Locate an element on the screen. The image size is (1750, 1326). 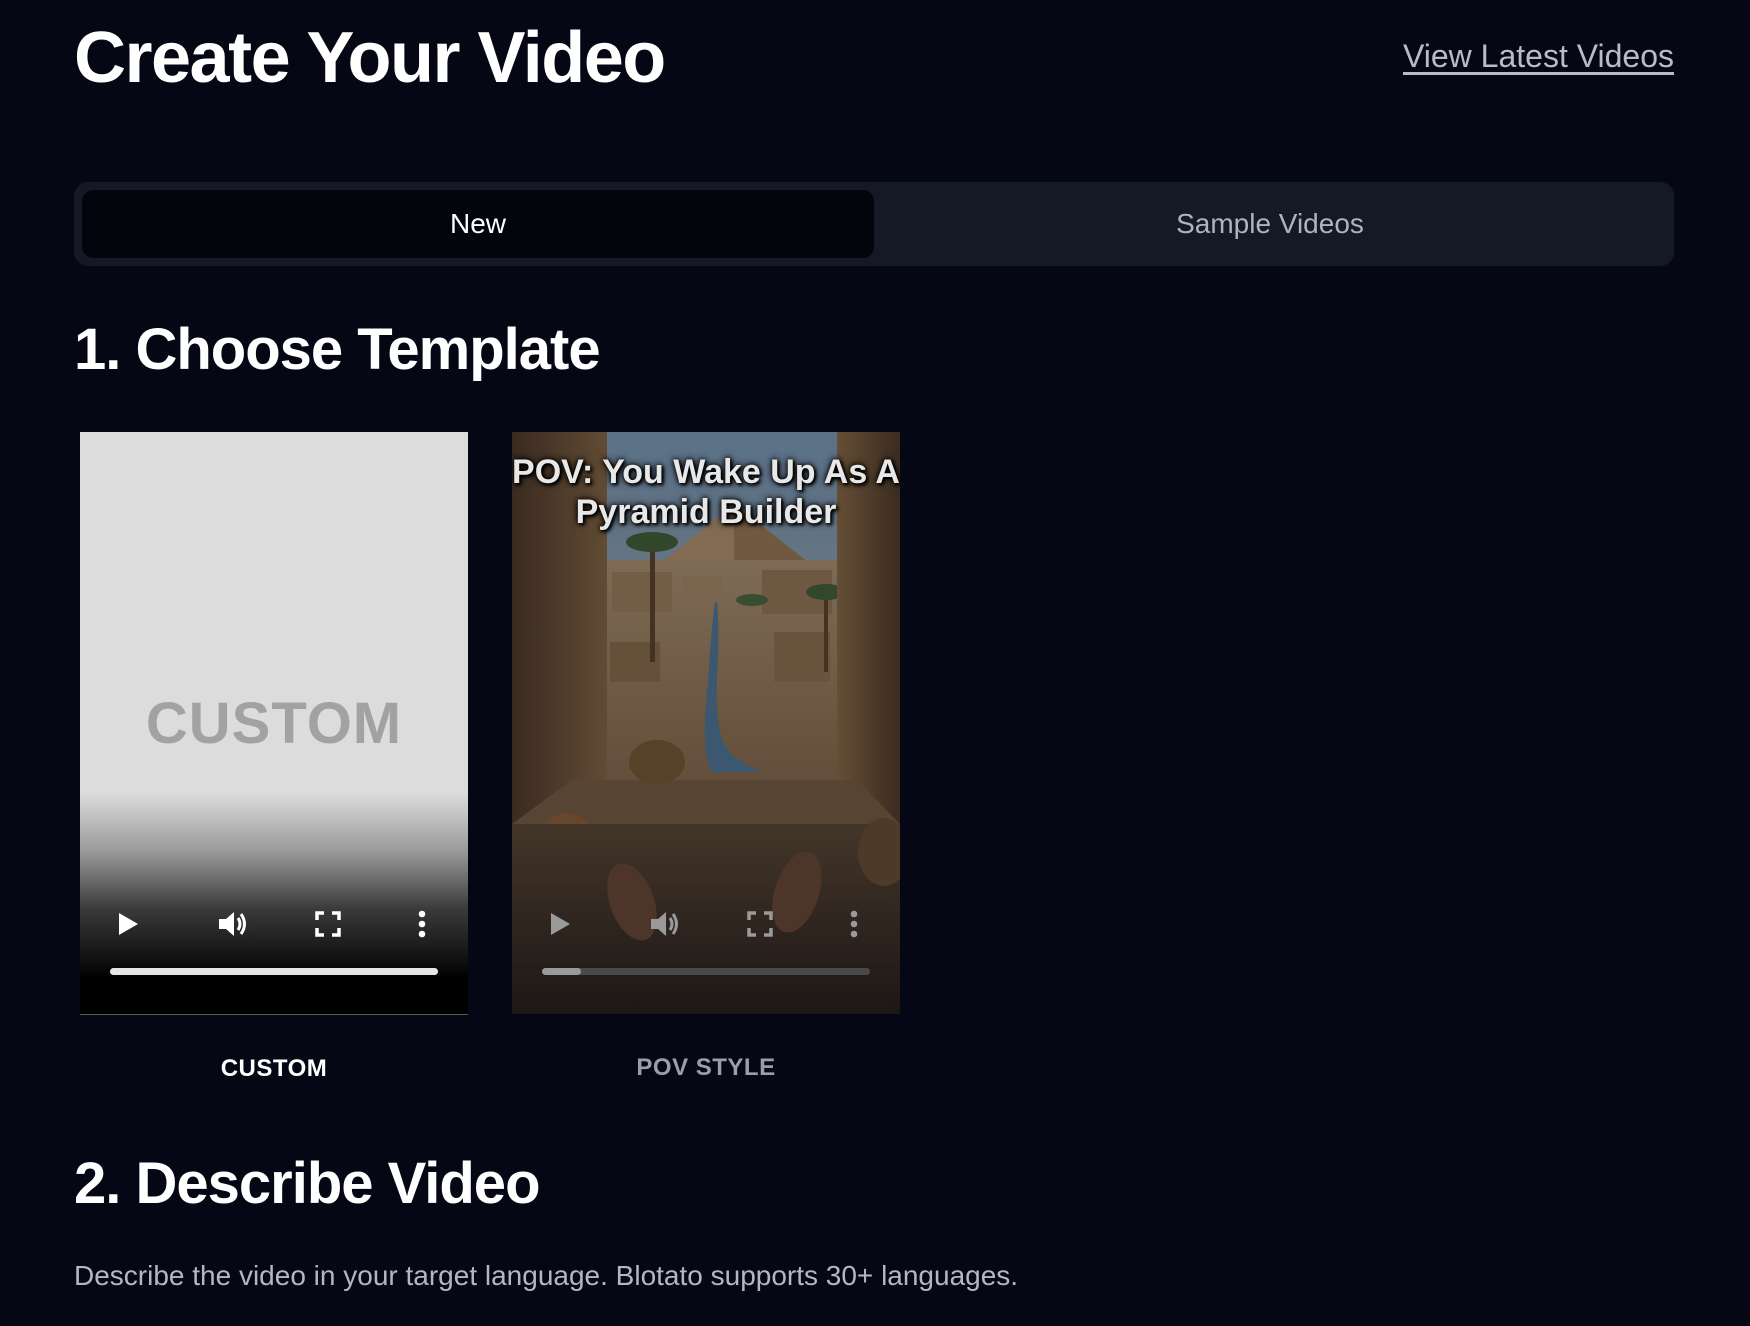
custom-thumbnail-text: CUSTOM is located at coordinates (274, 723).